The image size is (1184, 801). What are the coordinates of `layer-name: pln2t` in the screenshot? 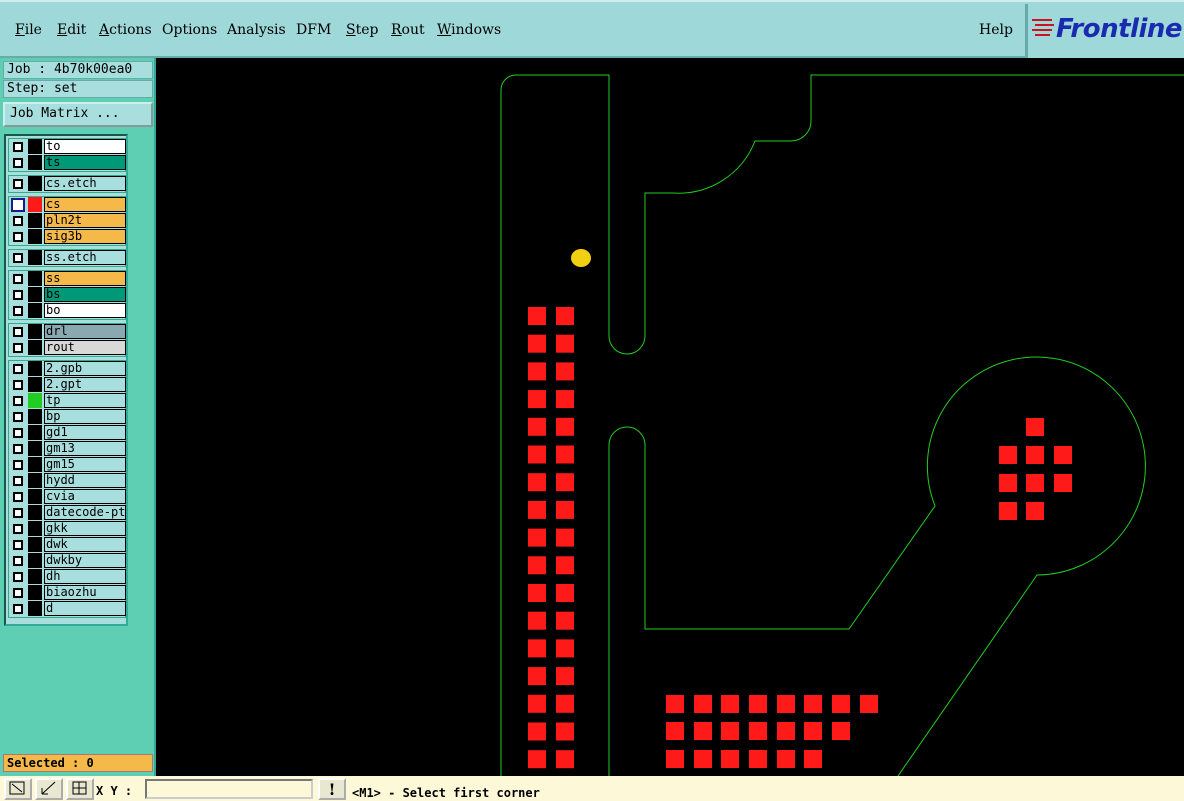 It's located at (85, 220).